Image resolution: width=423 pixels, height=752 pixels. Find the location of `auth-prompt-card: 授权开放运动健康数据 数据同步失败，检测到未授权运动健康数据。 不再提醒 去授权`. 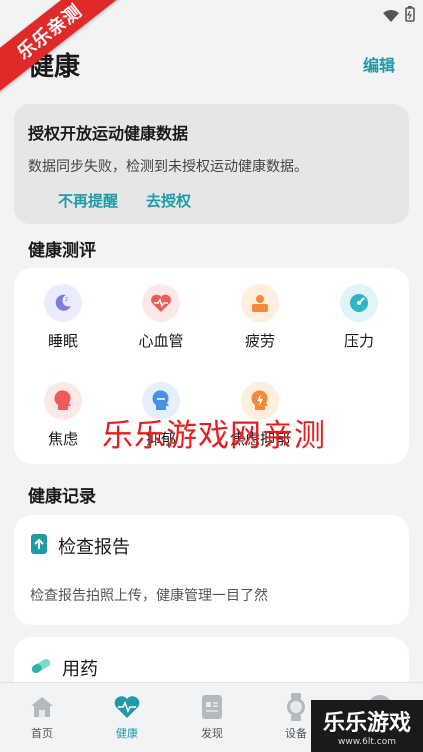

auth-prompt-card: 授权开放运动健康数据 数据同步失败，检测到未授权运动健康数据。 不再提醒 去授权 is located at coordinates (211, 164).